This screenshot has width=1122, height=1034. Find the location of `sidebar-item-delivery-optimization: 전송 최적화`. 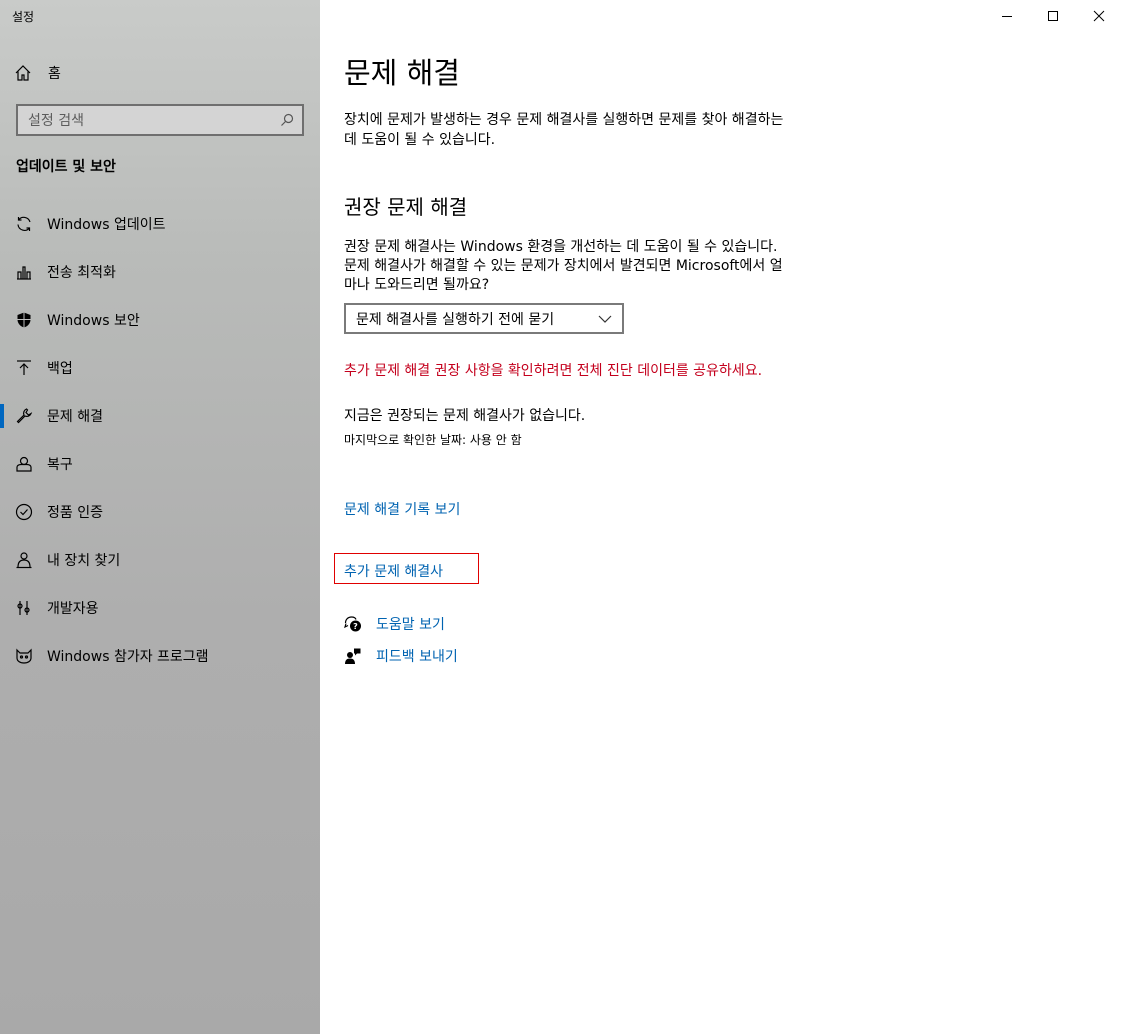

sidebar-item-delivery-optimization: 전송 최적화 is located at coordinates (160, 272).